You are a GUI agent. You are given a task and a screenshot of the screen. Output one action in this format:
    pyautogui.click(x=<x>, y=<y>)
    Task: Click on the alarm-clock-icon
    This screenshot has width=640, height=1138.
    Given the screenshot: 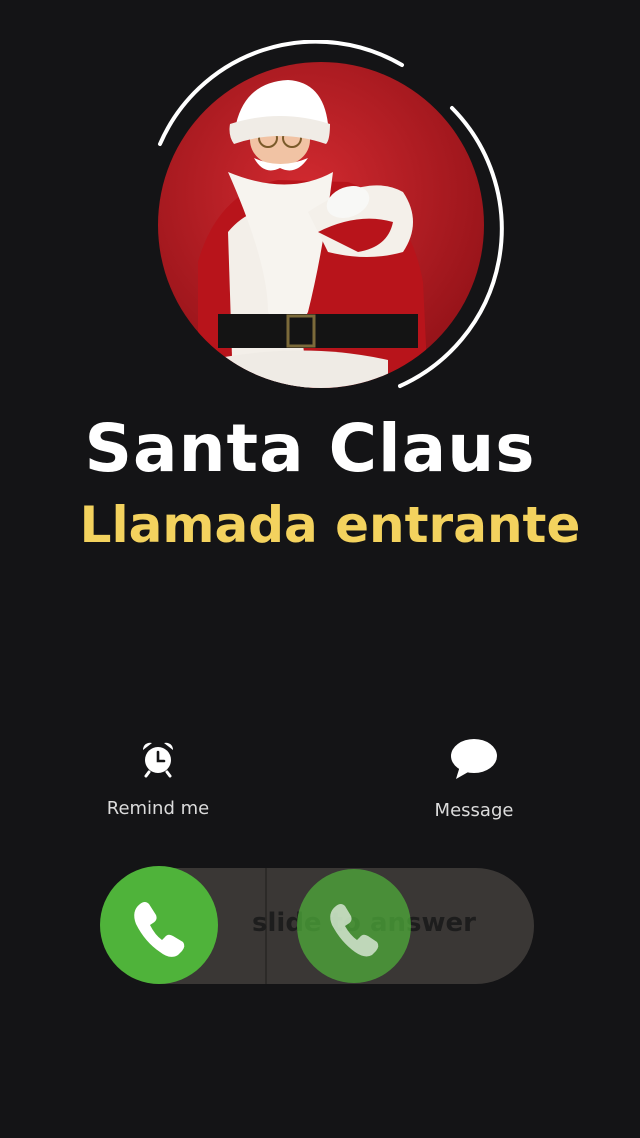 What is the action you would take?
    pyautogui.click(x=158, y=760)
    